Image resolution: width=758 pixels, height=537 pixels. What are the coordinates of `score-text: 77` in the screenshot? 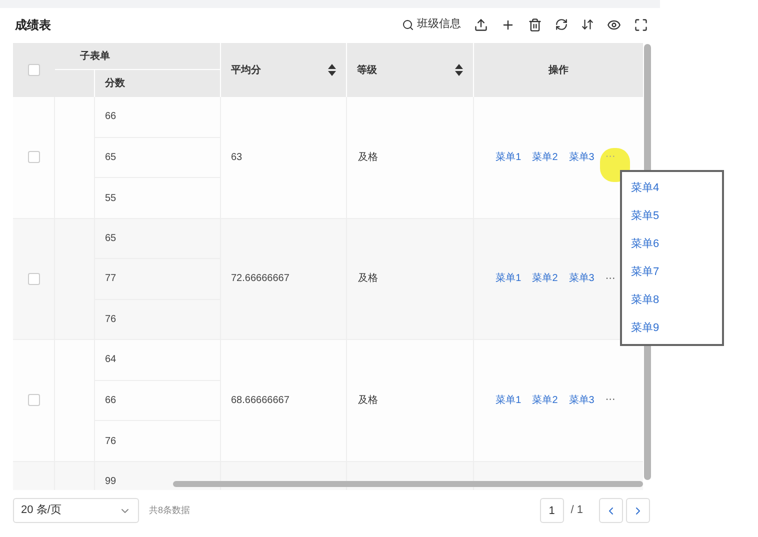 It's located at (110, 279).